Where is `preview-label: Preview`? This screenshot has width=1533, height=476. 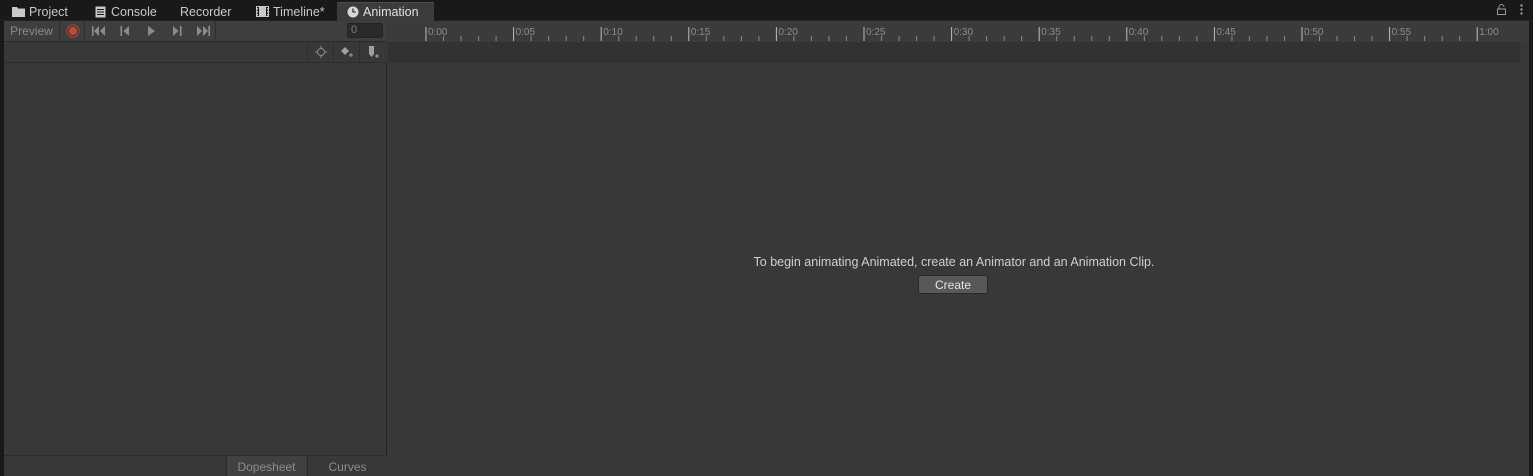
preview-label: Preview is located at coordinates (31, 31).